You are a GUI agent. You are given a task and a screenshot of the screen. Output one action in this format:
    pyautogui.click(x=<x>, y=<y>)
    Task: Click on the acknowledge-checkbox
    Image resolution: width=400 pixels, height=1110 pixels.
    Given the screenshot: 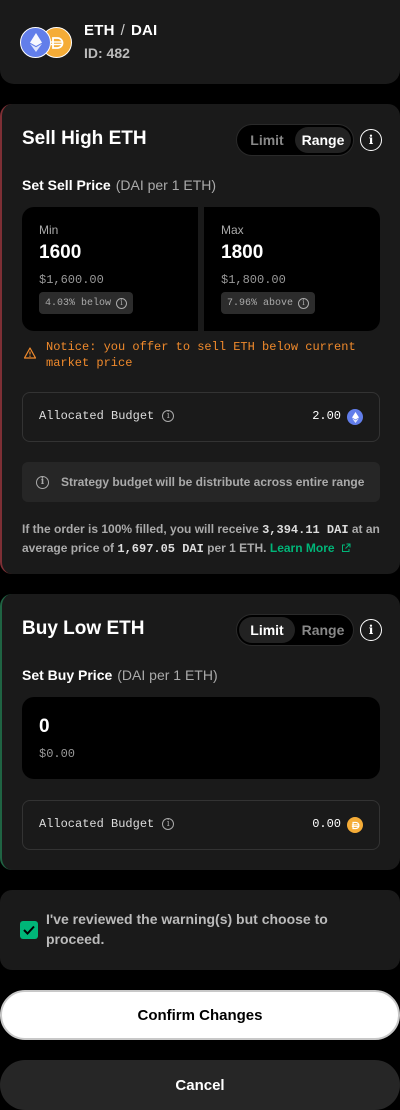 What is the action you would take?
    pyautogui.click(x=29, y=930)
    